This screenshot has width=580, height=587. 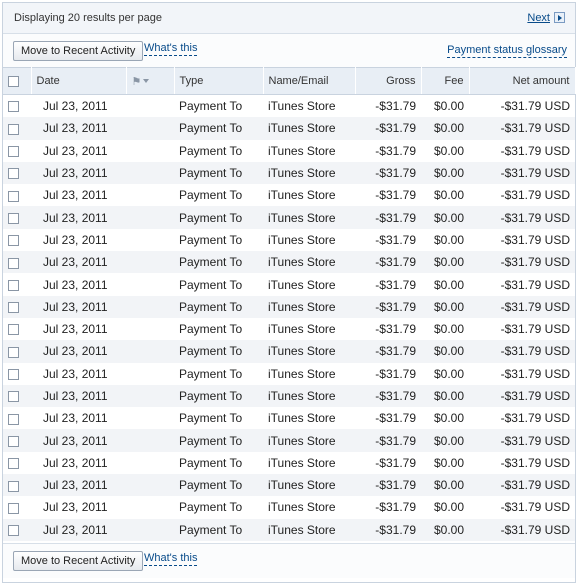 I want to click on whats-this-link-bottom: What's this, so click(x=171, y=559).